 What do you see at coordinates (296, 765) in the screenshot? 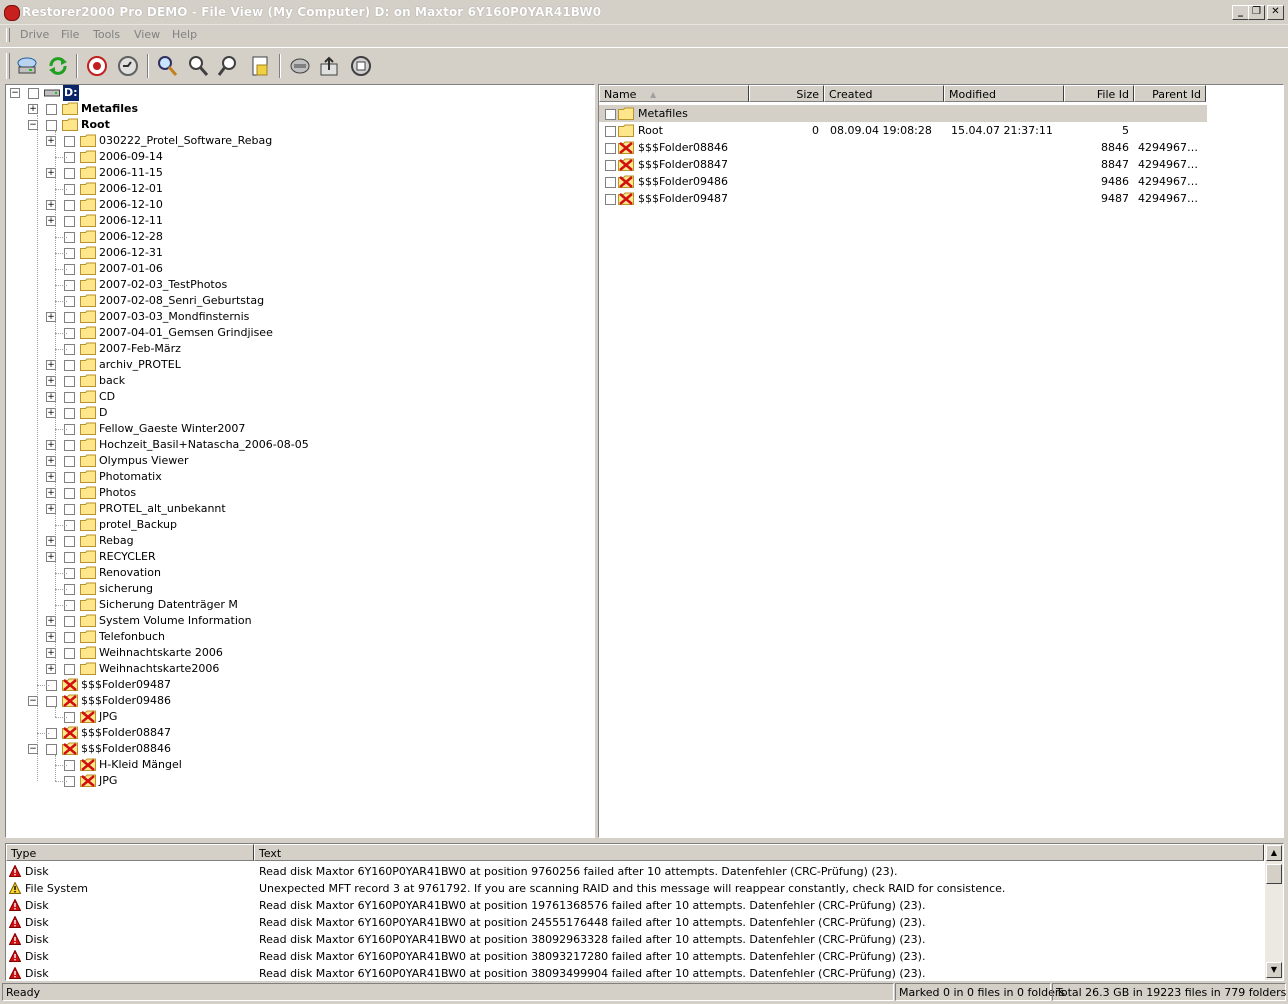
I see `tree-item-lost-child: H-Kleid Mängel` at bounding box center [296, 765].